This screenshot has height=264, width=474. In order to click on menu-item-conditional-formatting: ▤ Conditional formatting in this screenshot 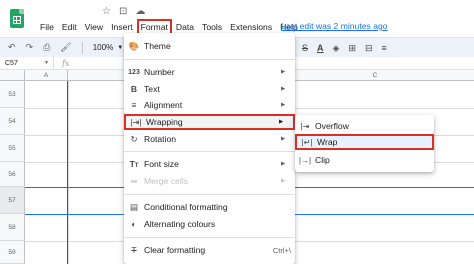, I will do `click(209, 207)`.